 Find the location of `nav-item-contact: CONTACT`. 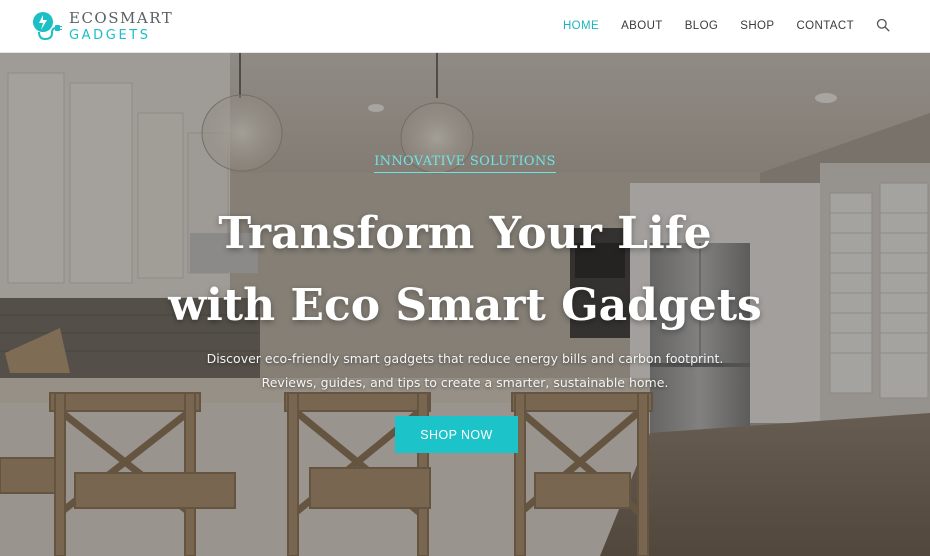

nav-item-contact: CONTACT is located at coordinates (825, 26).